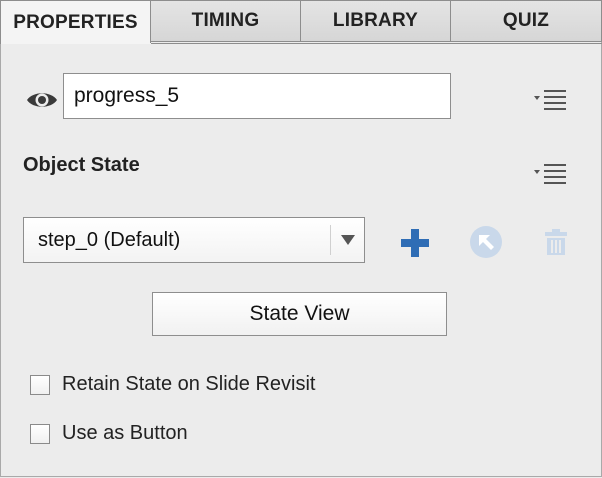  What do you see at coordinates (556, 242) in the screenshot?
I see `trash-icon` at bounding box center [556, 242].